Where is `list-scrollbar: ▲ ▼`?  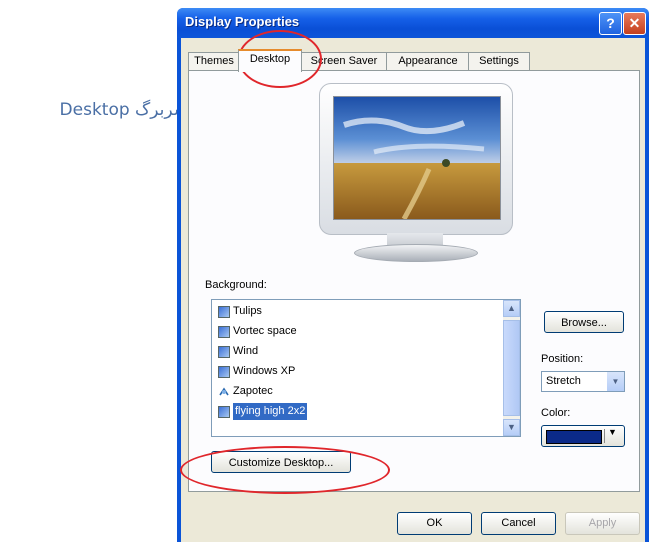
list-scrollbar: ▲ ▼ is located at coordinates (511, 368).